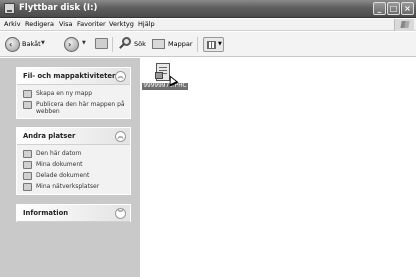 The height and width of the screenshot is (277, 416). I want to click on other-places-header: Andra platser ︽, so click(73, 136).